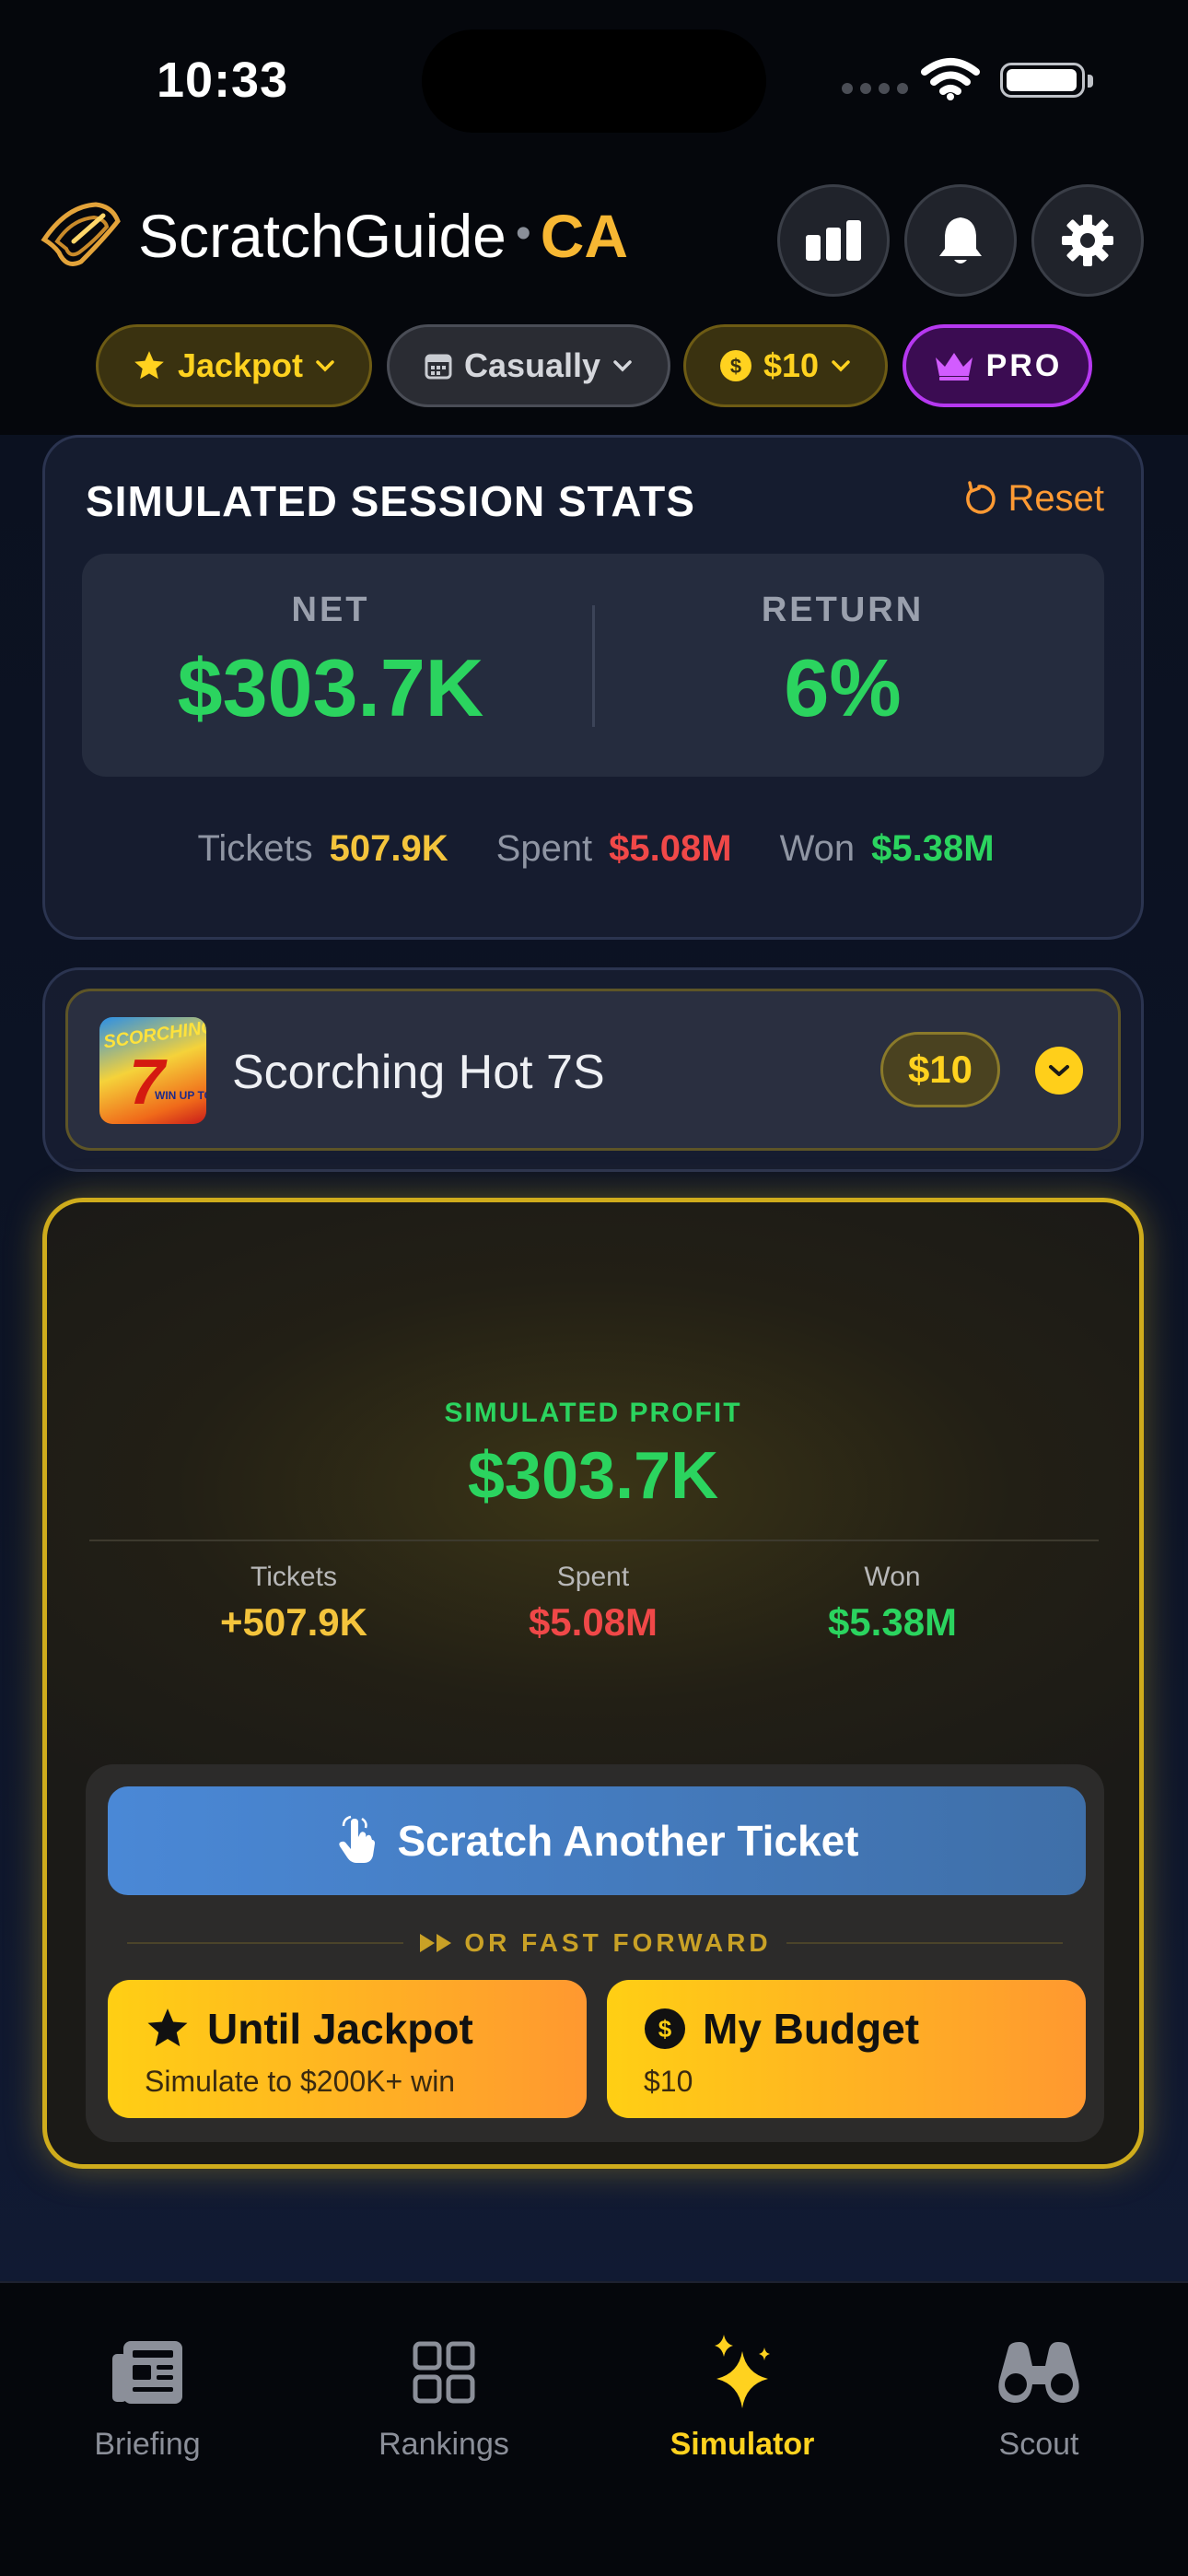 The image size is (1188, 2576). What do you see at coordinates (940, 1069) in the screenshot?
I see `game-price-badge: $10` at bounding box center [940, 1069].